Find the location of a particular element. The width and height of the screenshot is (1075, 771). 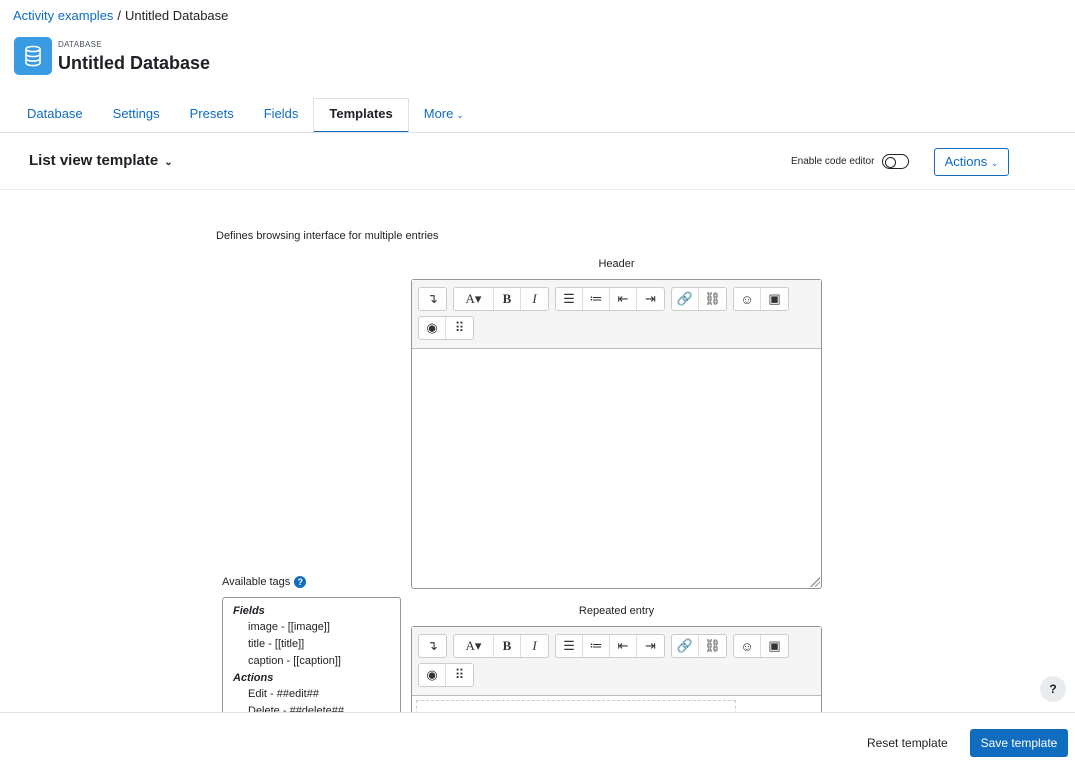

tab-more-label: More is located at coordinates (438, 113).